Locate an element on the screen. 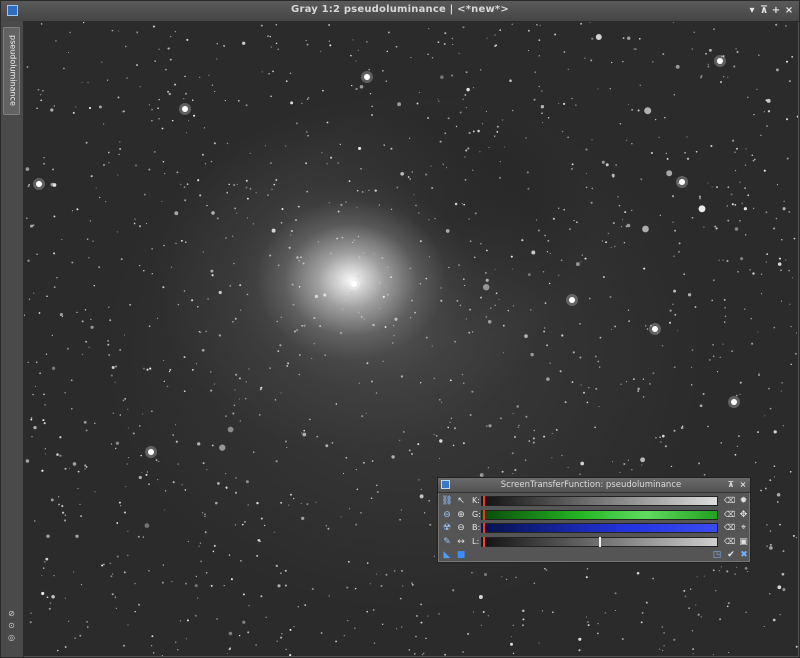 The width and height of the screenshot is (800, 658). stf-close-button: × is located at coordinates (743, 484).